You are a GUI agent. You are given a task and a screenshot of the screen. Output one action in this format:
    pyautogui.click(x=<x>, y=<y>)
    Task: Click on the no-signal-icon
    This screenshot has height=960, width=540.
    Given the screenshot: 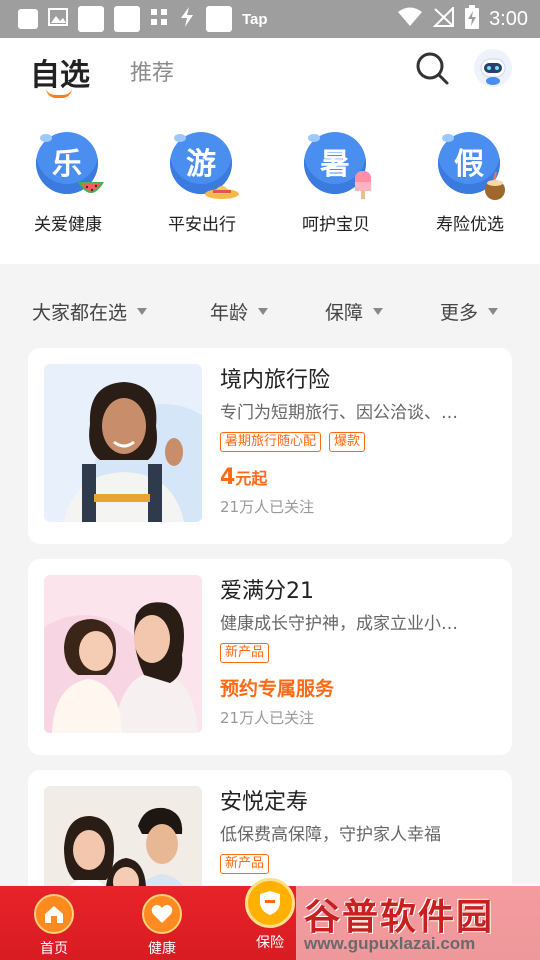 What is the action you would take?
    pyautogui.click(x=443, y=18)
    